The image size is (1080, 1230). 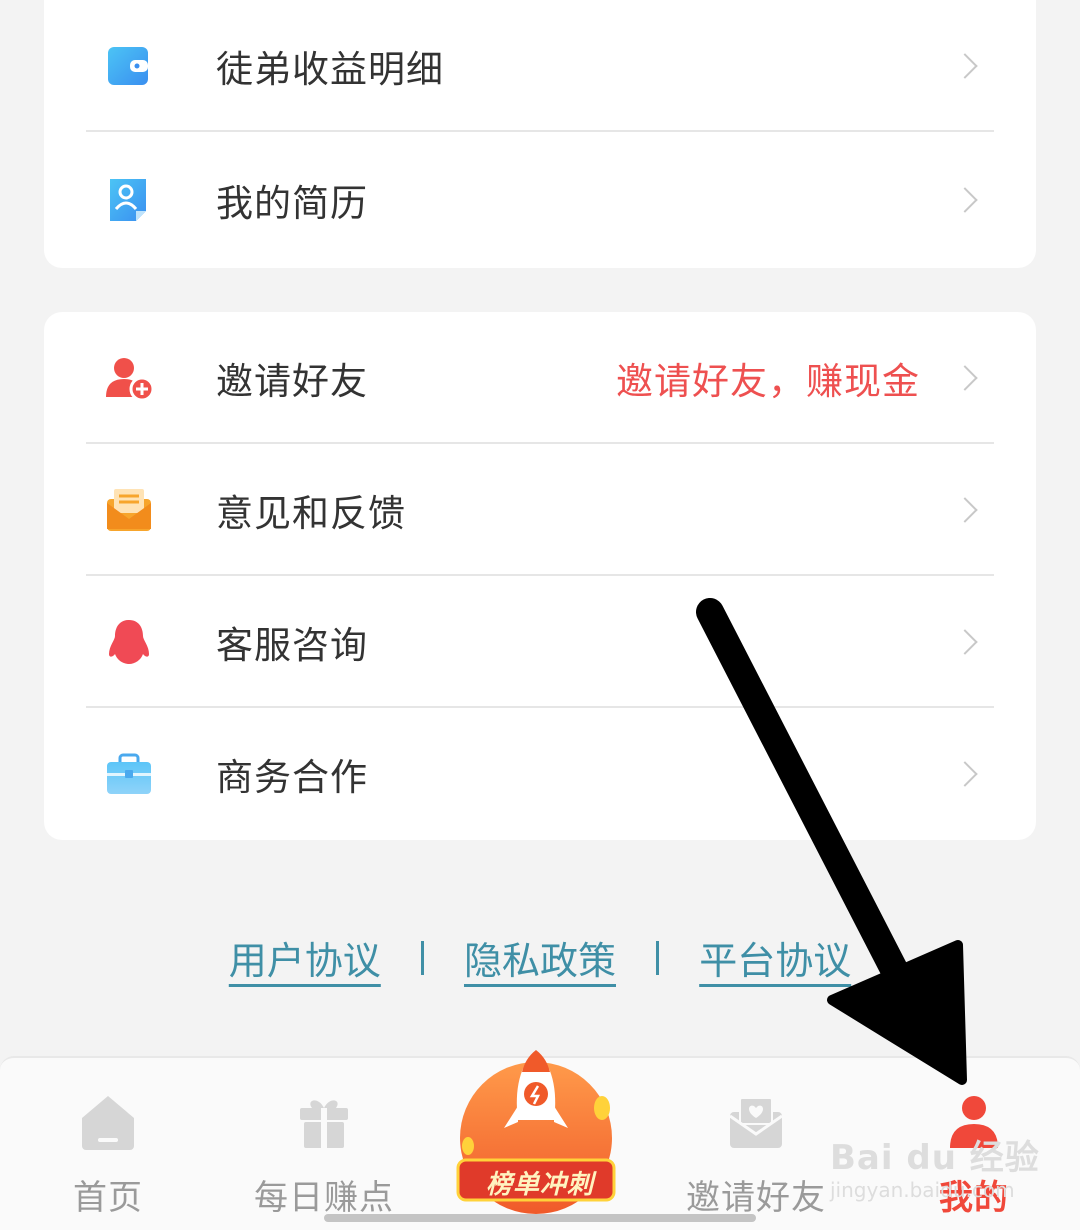 I want to click on tab-label: 首页, so click(x=108, y=1198).